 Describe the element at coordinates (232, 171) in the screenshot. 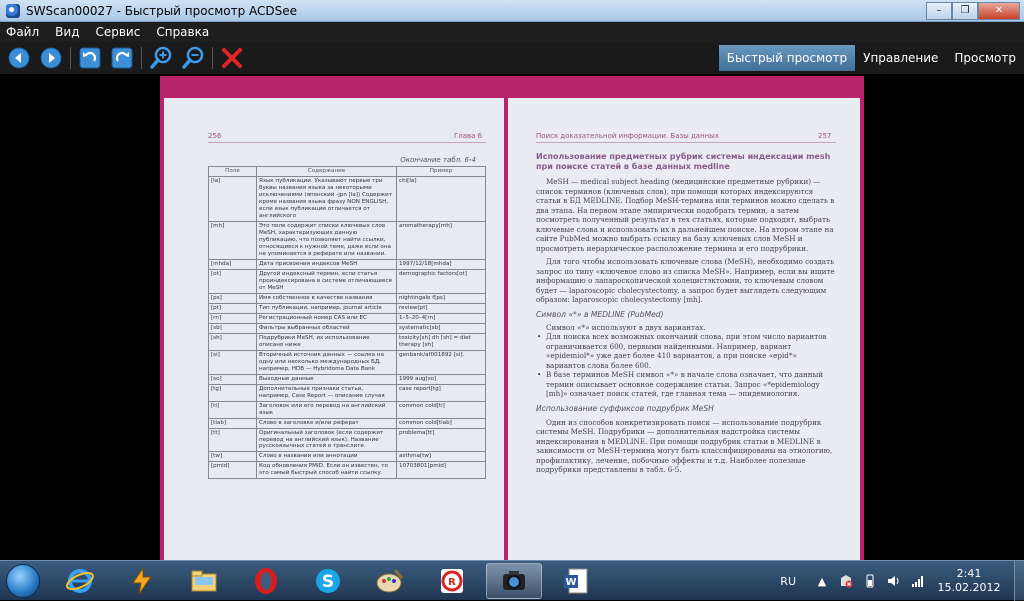

I see `column-header: Поле` at that location.